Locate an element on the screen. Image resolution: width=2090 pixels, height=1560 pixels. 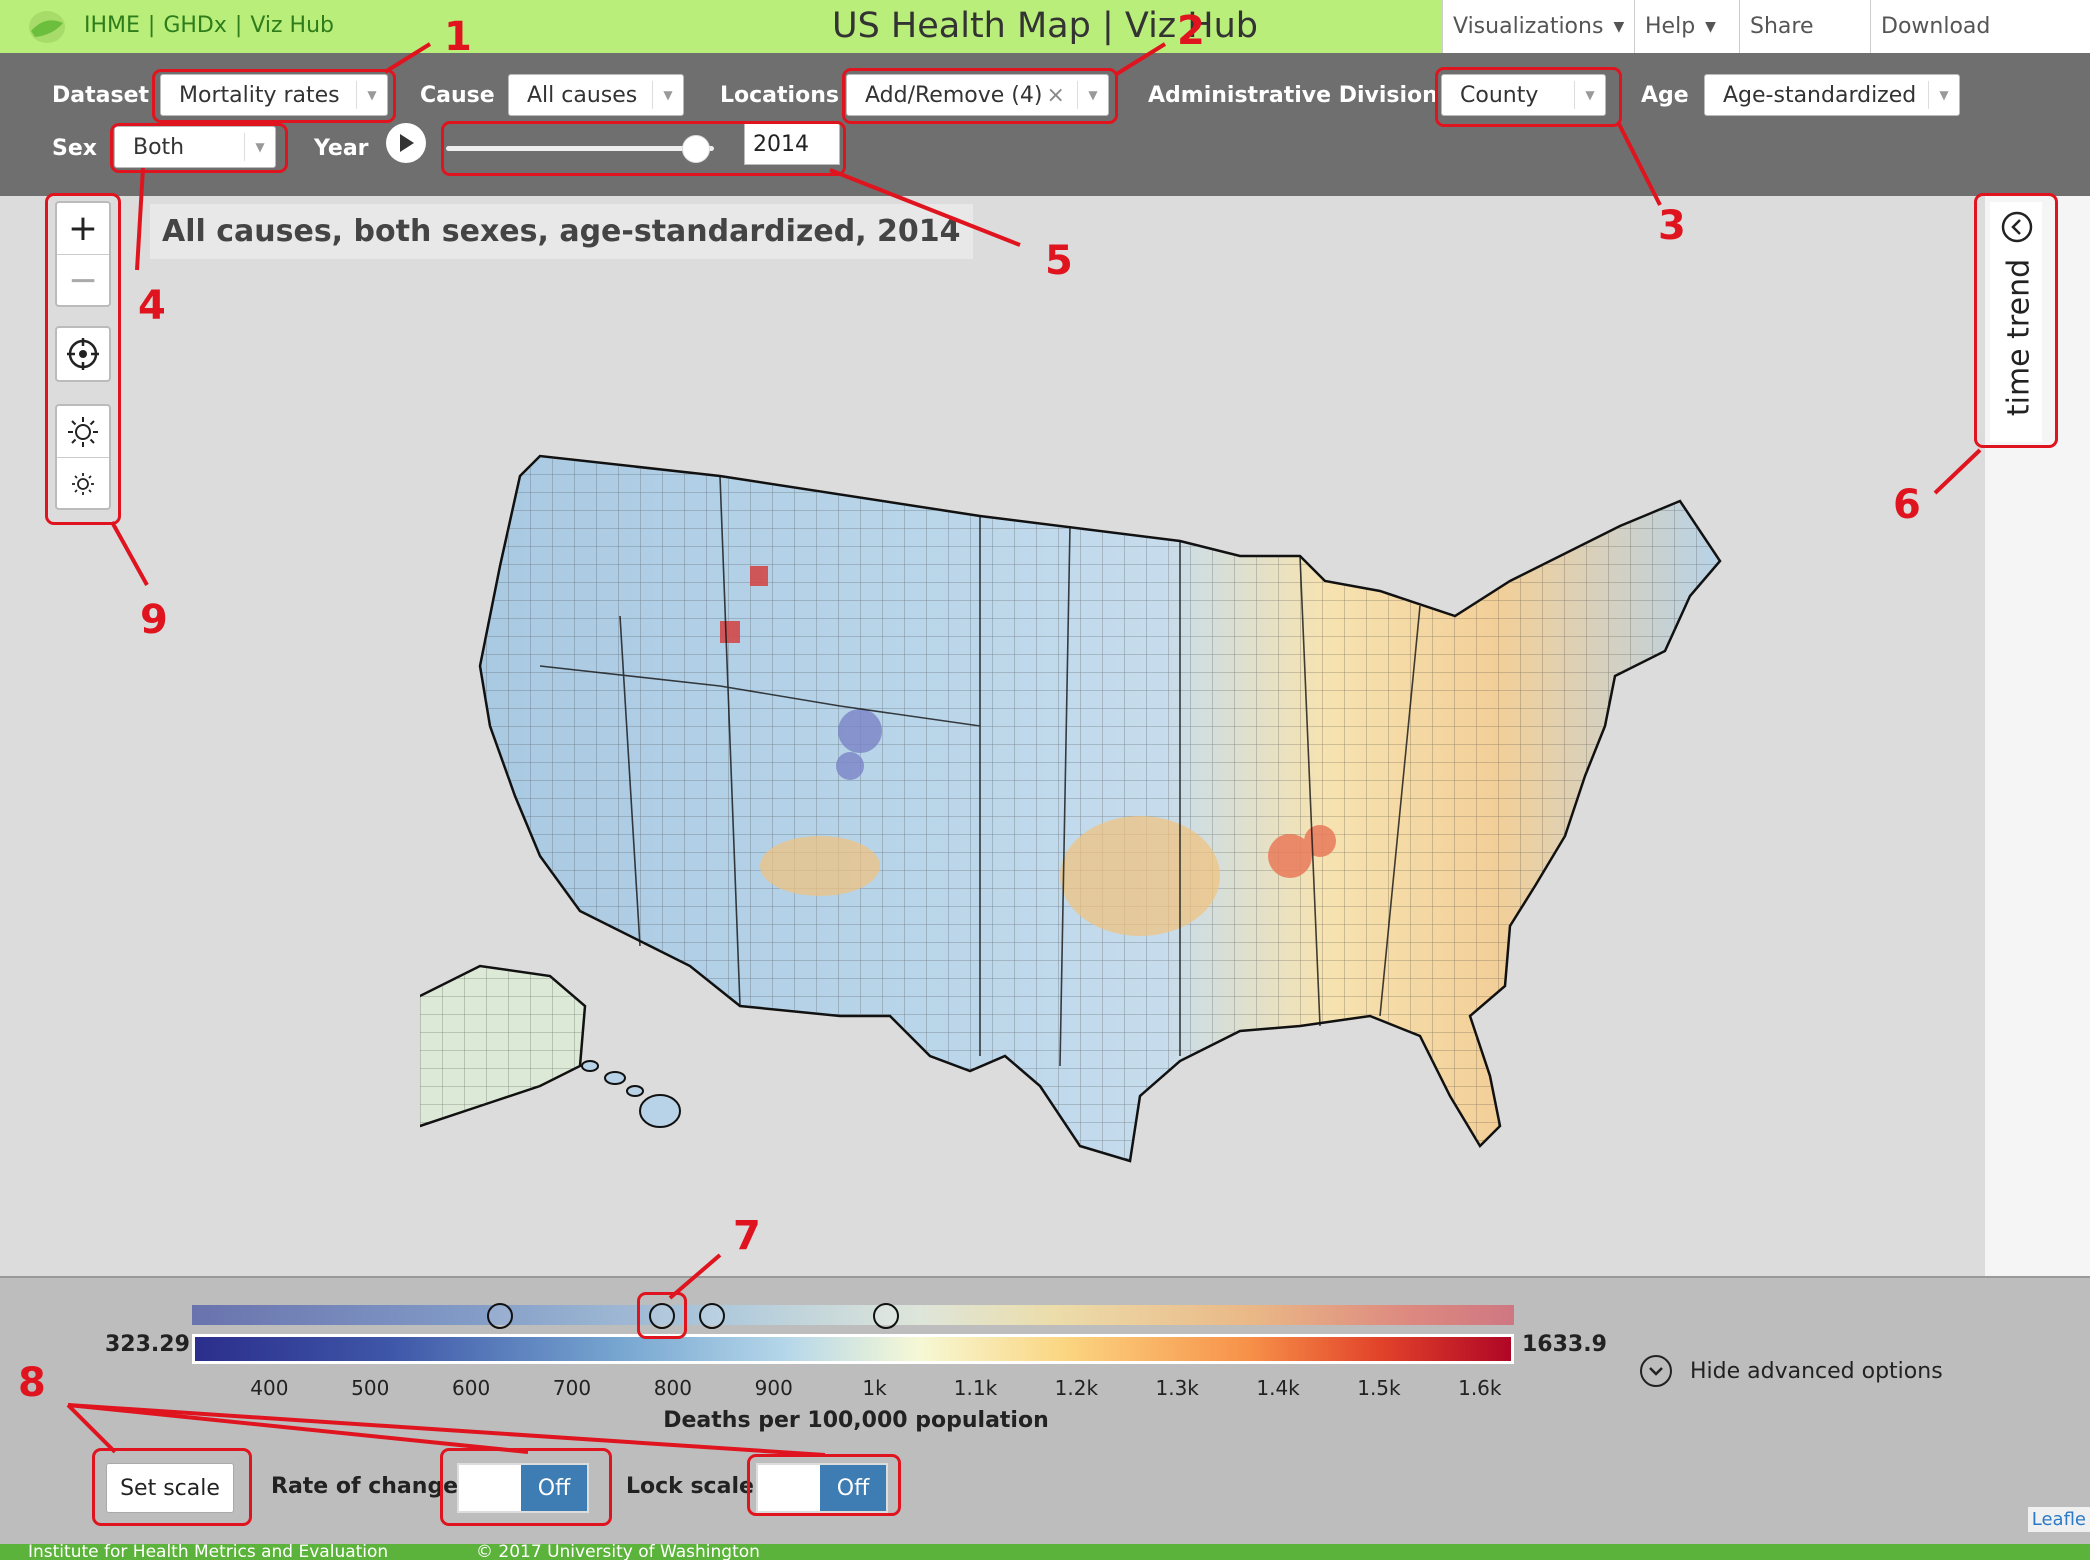
site-links: IHME | GHDx | Viz Hub is located at coordinates (209, 25).